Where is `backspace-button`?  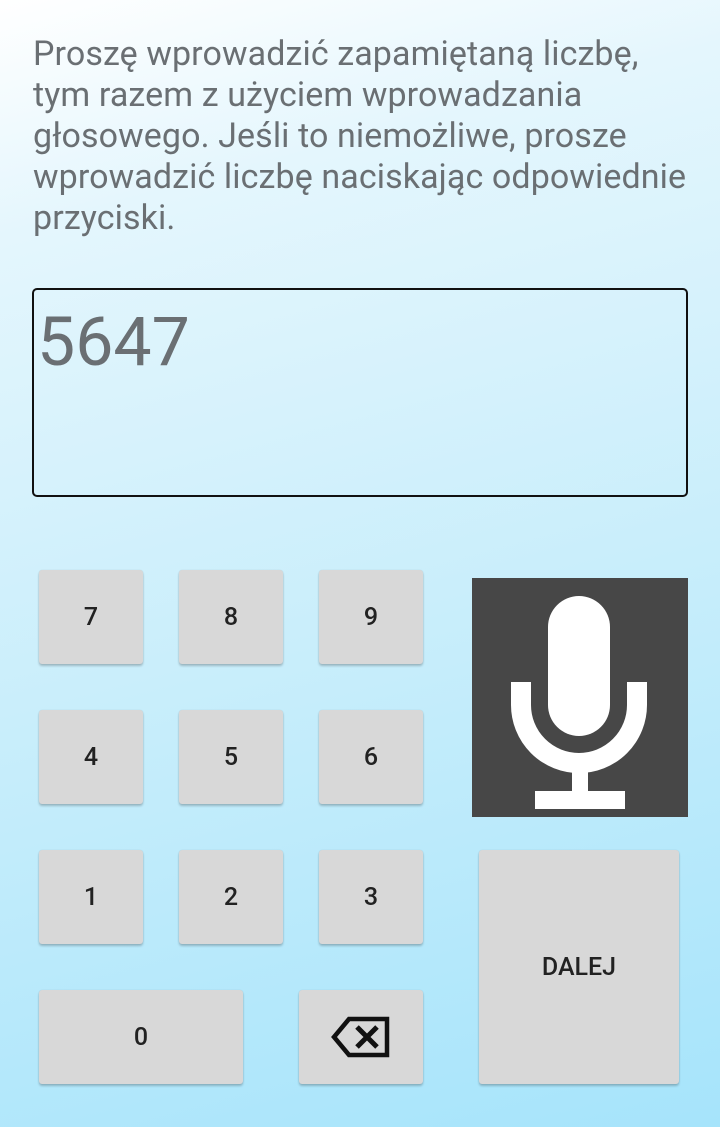
backspace-button is located at coordinates (361, 1037).